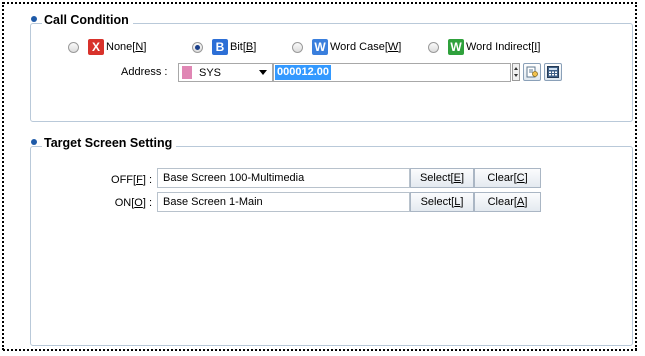 The height and width of the screenshot is (356, 645). I want to click on radio-word-indirect: W Word Indirect[I], so click(484, 47).